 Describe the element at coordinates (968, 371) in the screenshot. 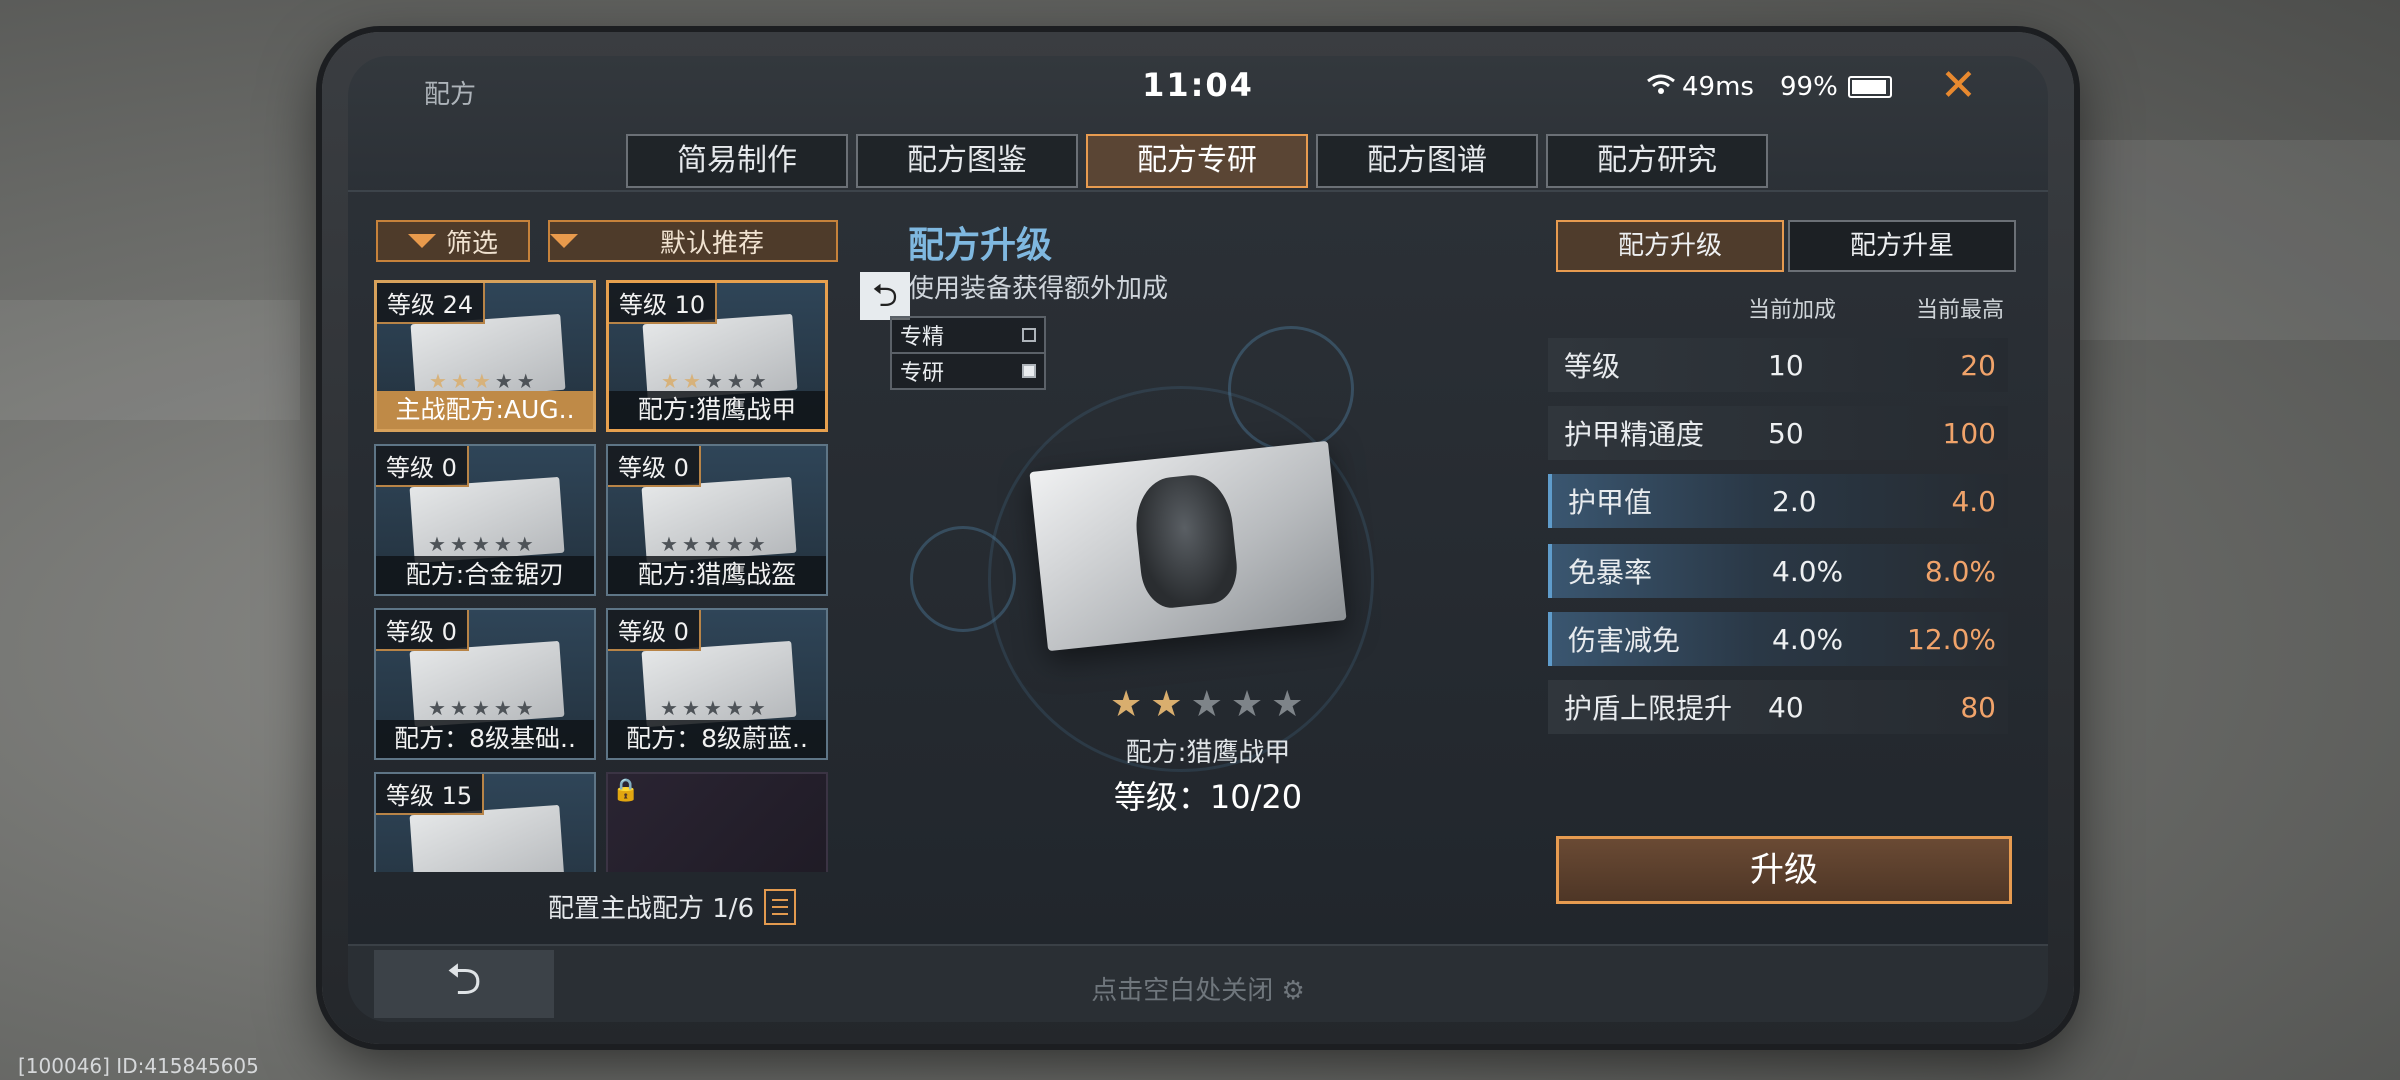

I see `mode-option-study: 专研` at that location.